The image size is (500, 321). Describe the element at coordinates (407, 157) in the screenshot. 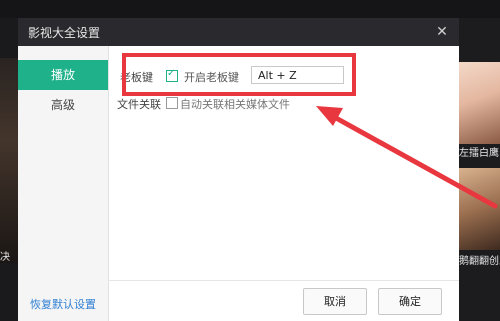

I see `annotation-arrow-icon` at that location.